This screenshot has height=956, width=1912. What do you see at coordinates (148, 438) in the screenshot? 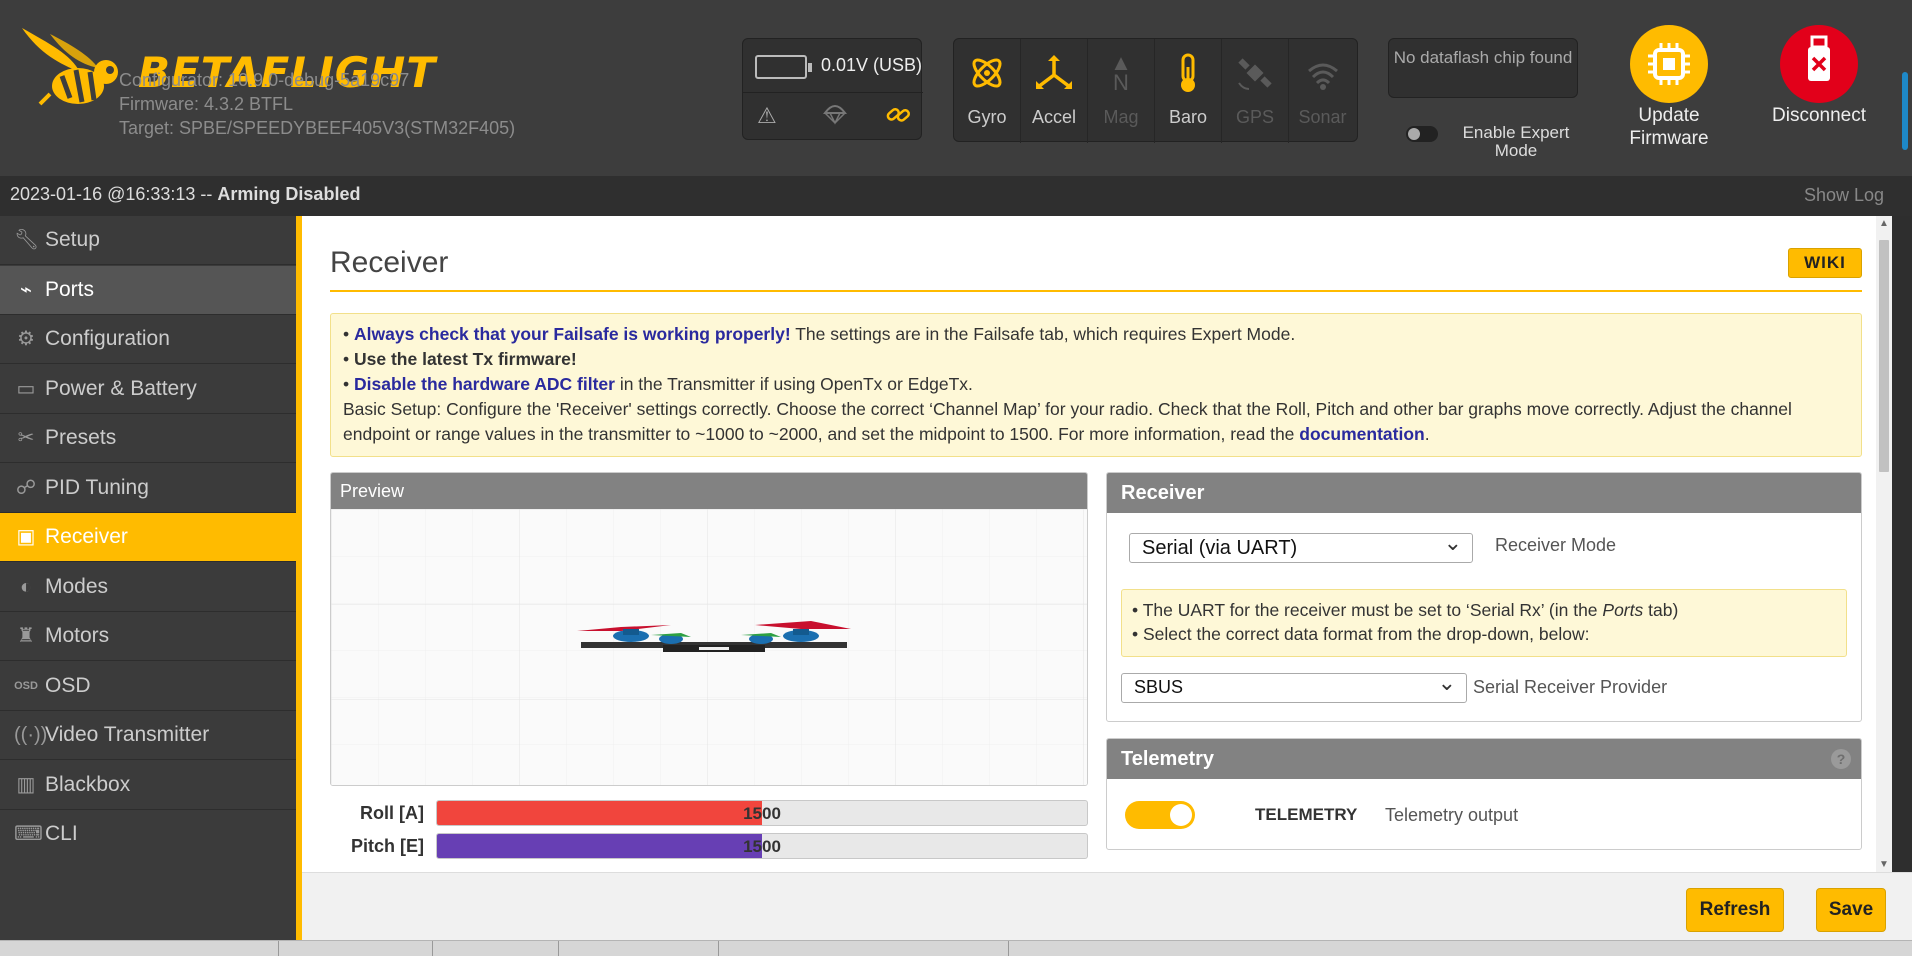
I see `sidebar-item-presets: ✂ Presets` at bounding box center [148, 438].